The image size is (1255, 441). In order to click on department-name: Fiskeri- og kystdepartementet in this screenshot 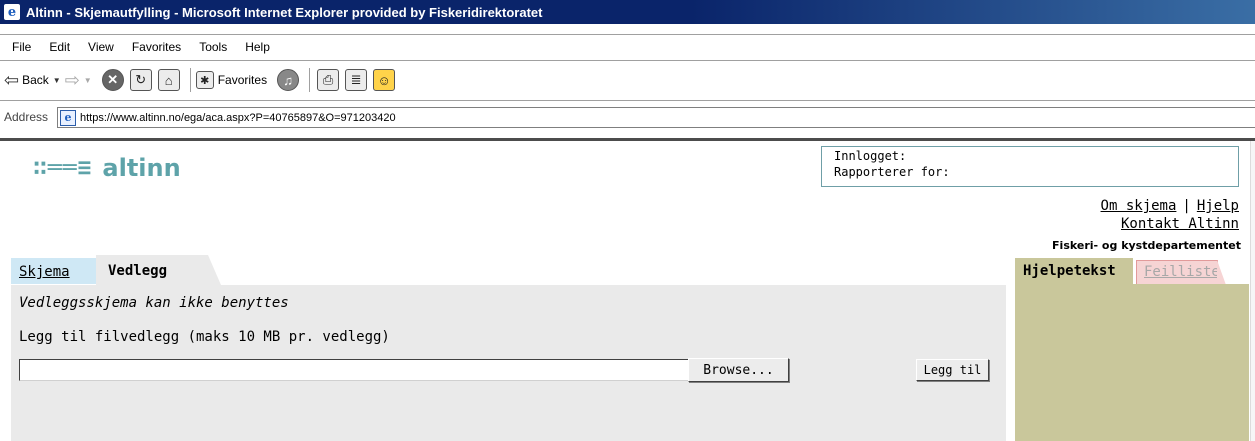, I will do `click(1146, 245)`.